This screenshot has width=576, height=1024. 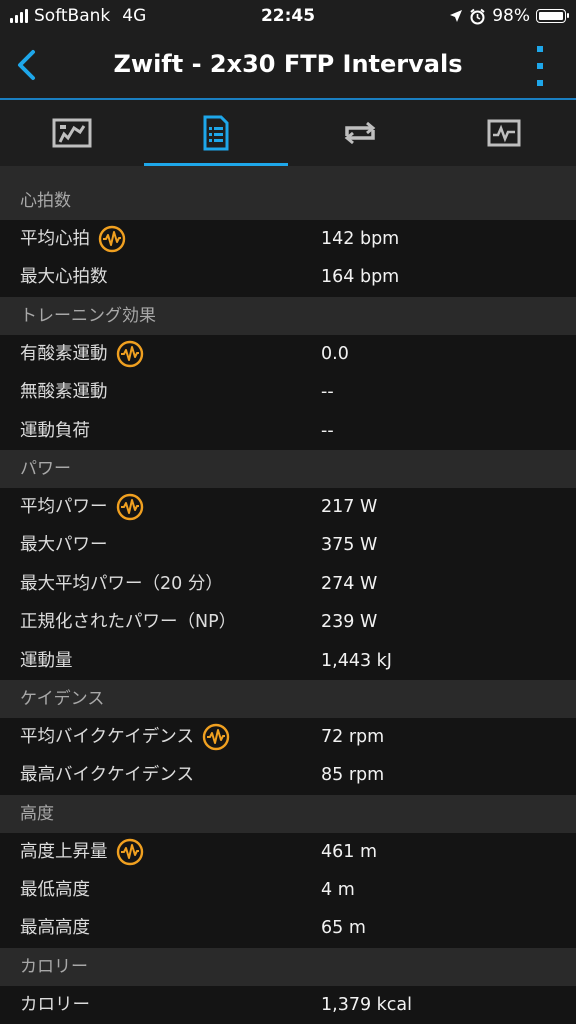 I want to click on stat-row: 最高バイクケイデンス 85 rpm, so click(x=288, y=775).